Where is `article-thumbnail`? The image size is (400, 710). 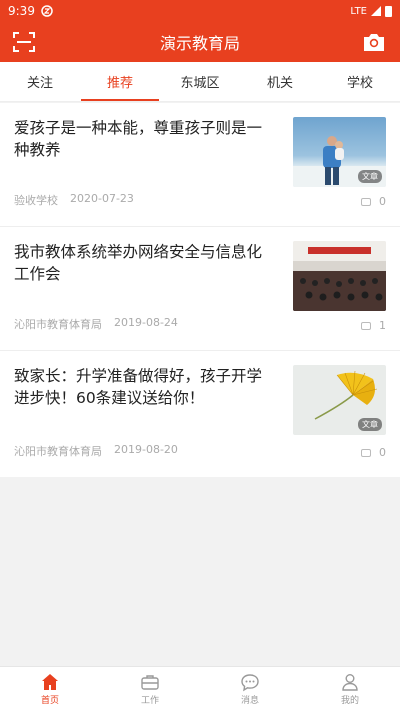
article-thumbnail is located at coordinates (339, 276).